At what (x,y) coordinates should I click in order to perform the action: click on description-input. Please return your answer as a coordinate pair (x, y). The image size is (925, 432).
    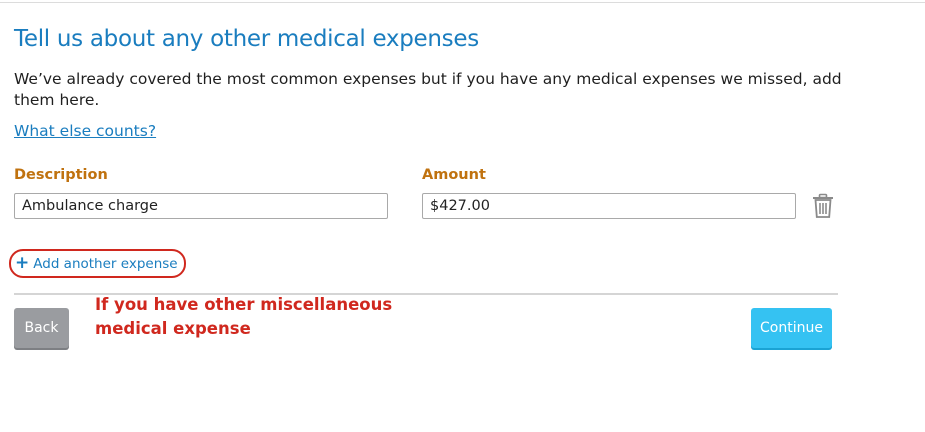
    Looking at the image, I should click on (201, 206).